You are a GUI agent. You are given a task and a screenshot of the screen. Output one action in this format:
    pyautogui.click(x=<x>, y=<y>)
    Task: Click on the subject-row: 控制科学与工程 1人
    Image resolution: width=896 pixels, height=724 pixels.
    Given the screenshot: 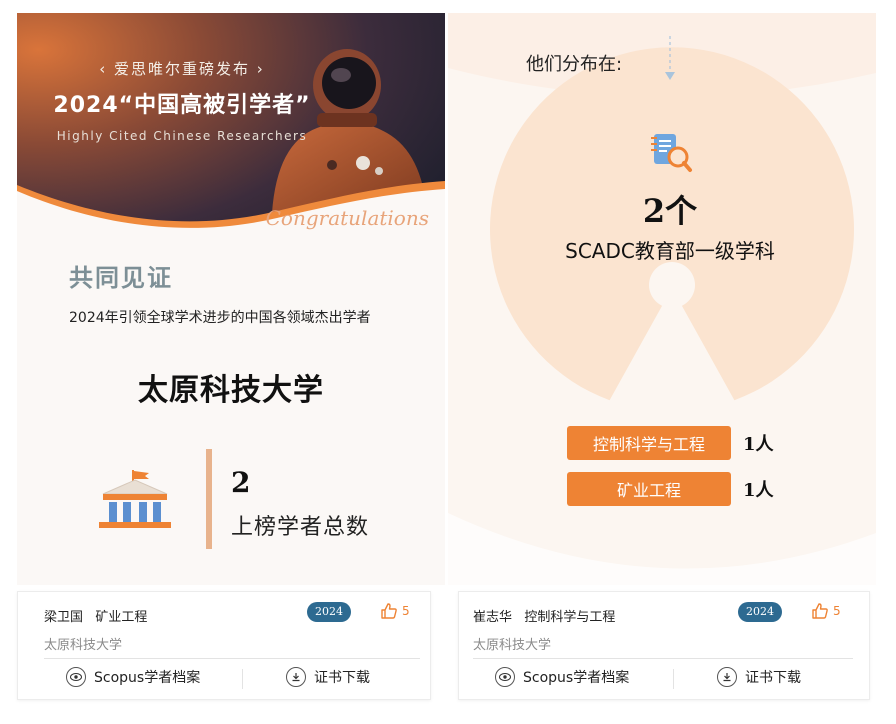 What is the action you would take?
    pyautogui.click(x=717, y=443)
    